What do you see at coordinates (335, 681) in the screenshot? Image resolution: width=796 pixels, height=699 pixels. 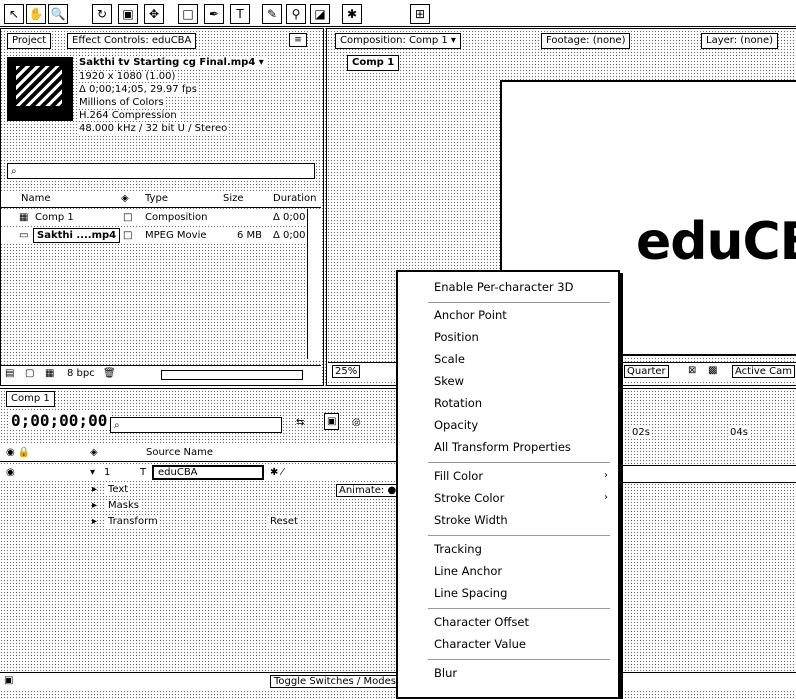 I see `toggle-switches-modes: Toggle Switches / Modes` at bounding box center [335, 681].